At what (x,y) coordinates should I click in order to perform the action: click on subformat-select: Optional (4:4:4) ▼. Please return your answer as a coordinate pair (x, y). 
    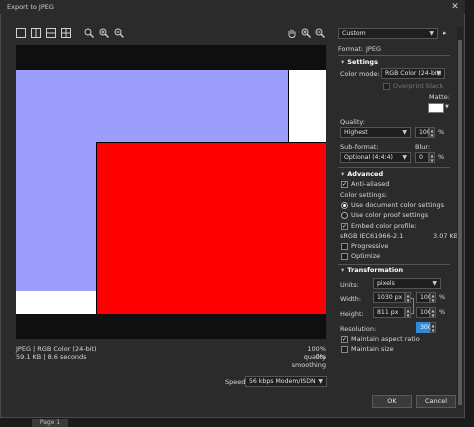
    Looking at the image, I should click on (375, 157).